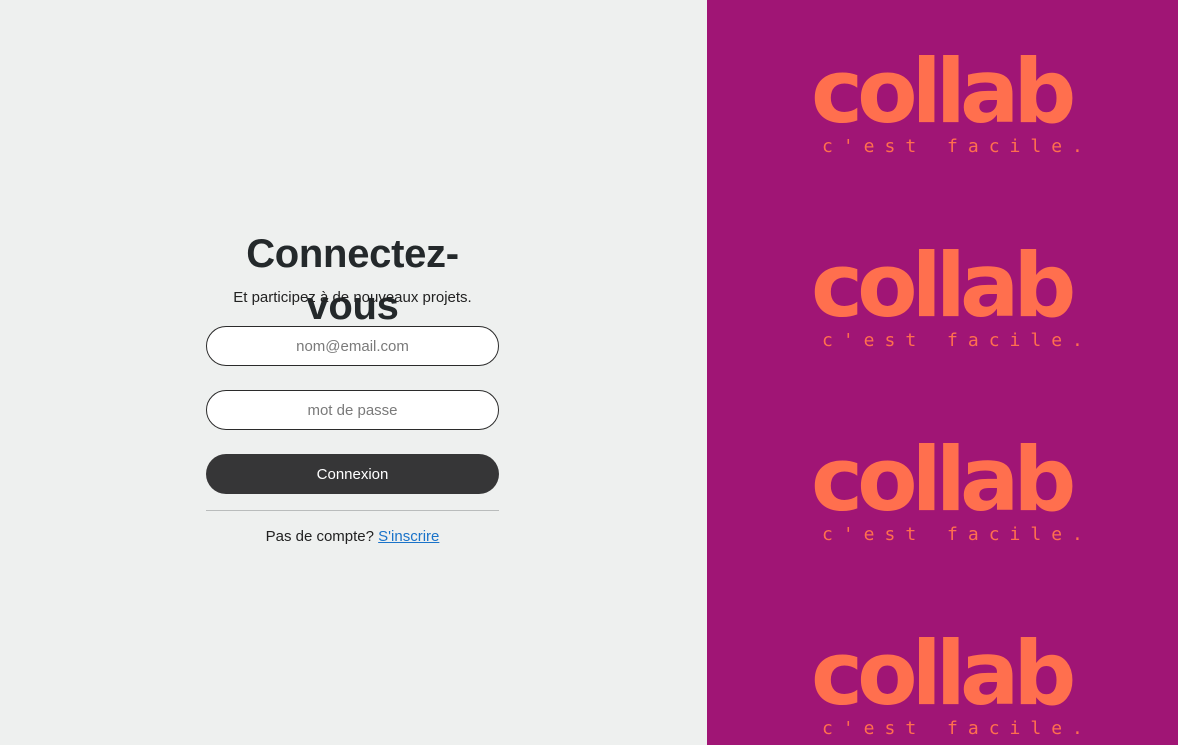 Image resolution: width=1178 pixels, height=745 pixels. Describe the element at coordinates (319, 536) in the screenshot. I see `signup-prompt: Pas de compte?` at that location.